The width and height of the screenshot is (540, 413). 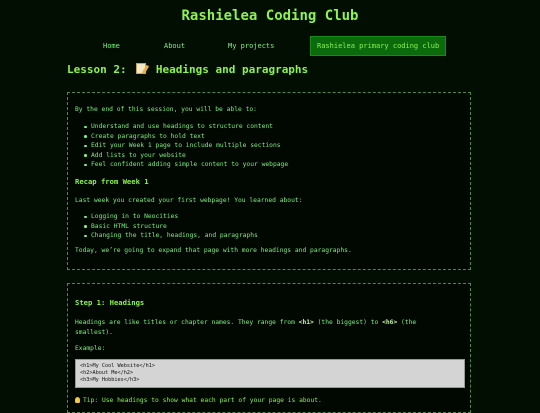 What do you see at coordinates (107, 373) in the screenshot?
I see `code-line: <h2>About Me</h2>` at bounding box center [107, 373].